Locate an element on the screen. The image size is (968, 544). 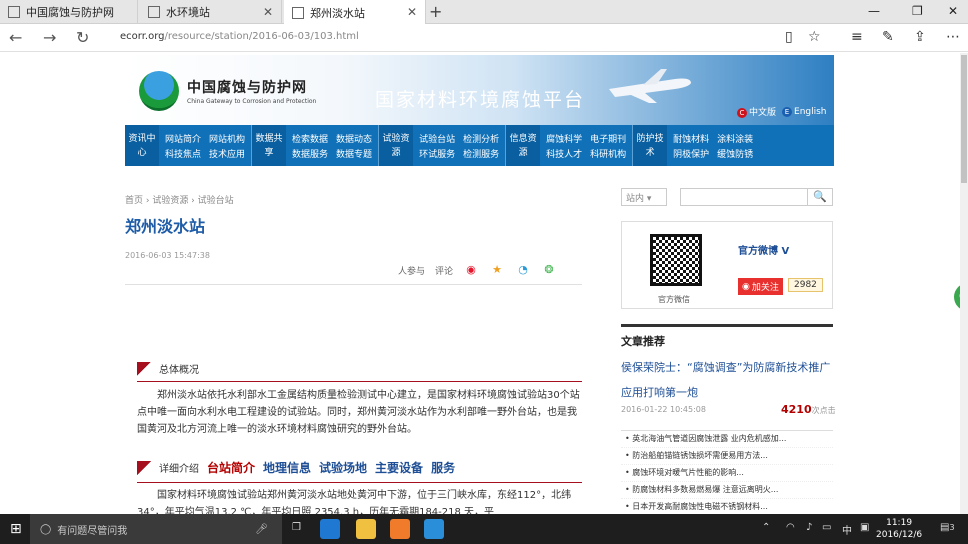
close-window-icon: ✕ is located at coordinates (953, 11).